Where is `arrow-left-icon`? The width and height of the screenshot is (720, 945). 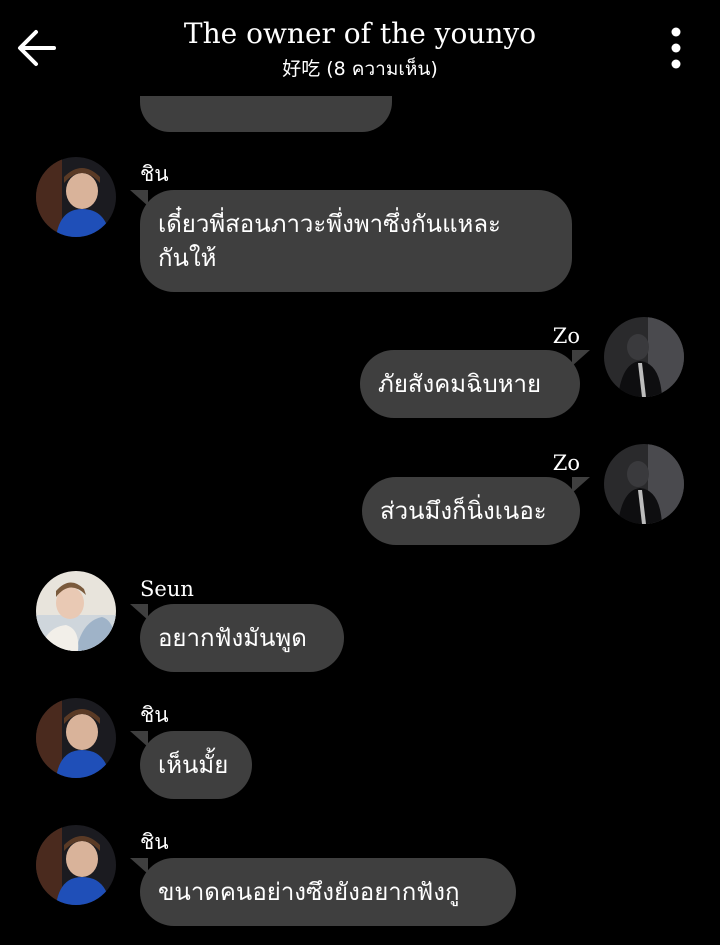
arrow-left-icon is located at coordinates (37, 48).